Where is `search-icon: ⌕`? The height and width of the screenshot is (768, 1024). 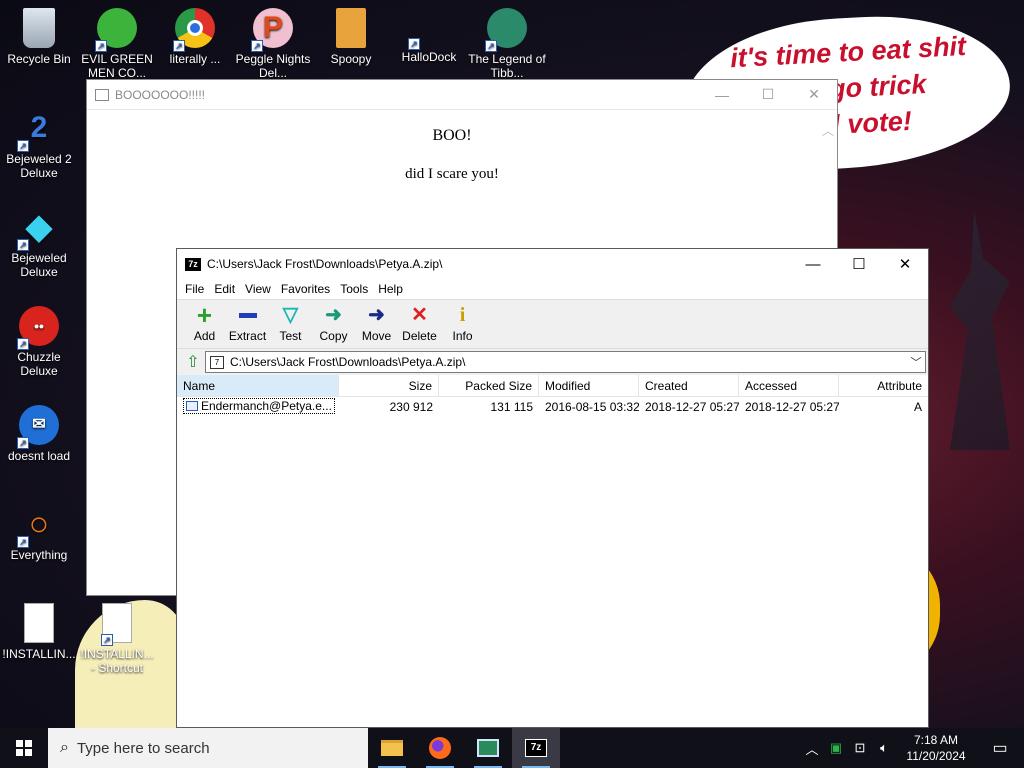
search-icon: ⌕ is located at coordinates (64, 747).